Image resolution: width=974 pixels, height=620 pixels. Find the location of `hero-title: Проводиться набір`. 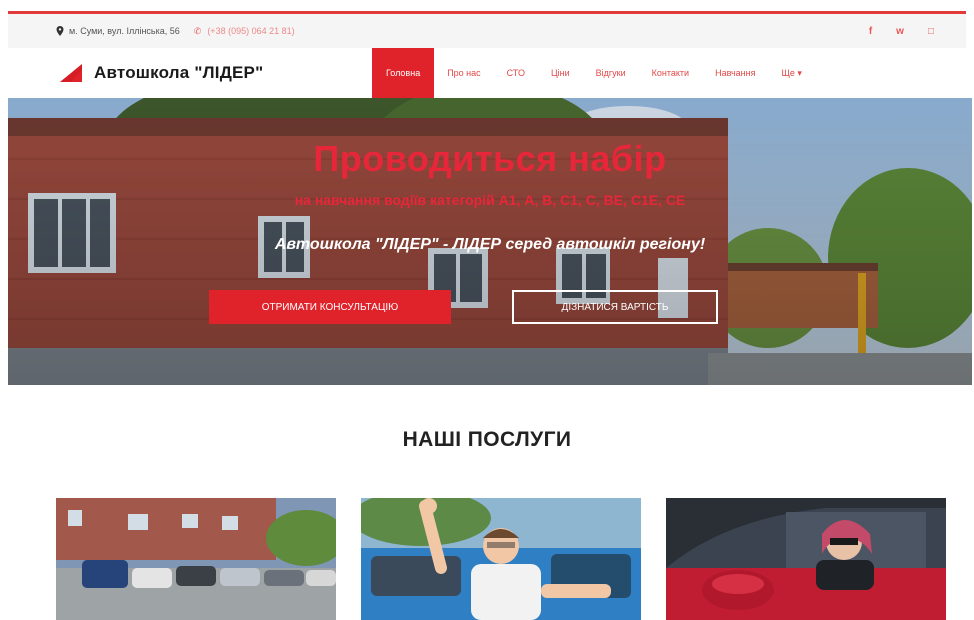

hero-title: Проводиться набір is located at coordinates (490, 158).